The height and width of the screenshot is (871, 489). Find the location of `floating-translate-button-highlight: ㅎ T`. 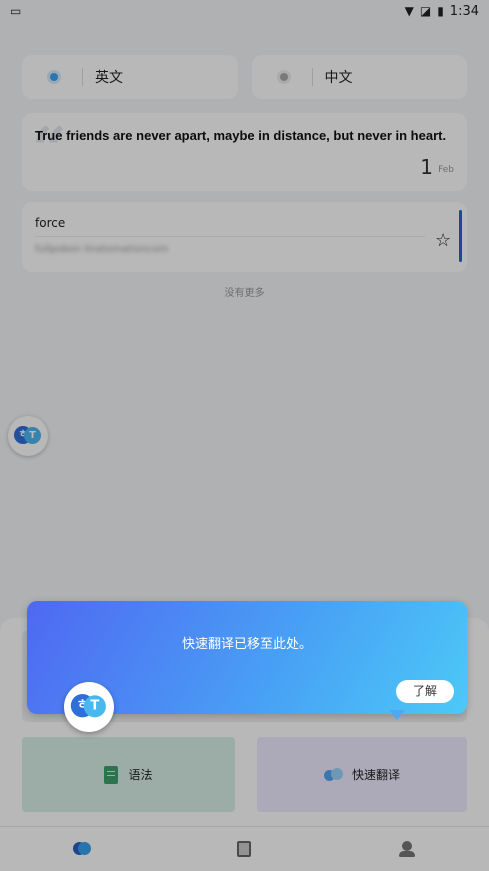

floating-translate-button-highlight: ㅎ T is located at coordinates (89, 707).